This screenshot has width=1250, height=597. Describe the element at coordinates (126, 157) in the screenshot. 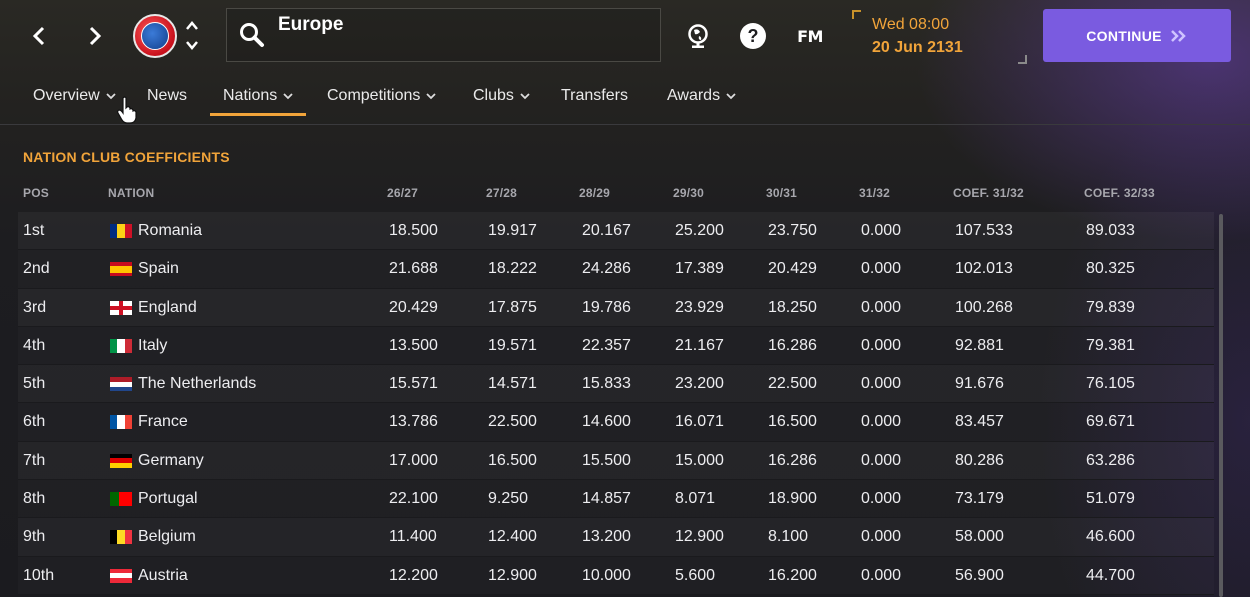

I see `section-title: NATION CLUB COEFFICIENTS` at that location.